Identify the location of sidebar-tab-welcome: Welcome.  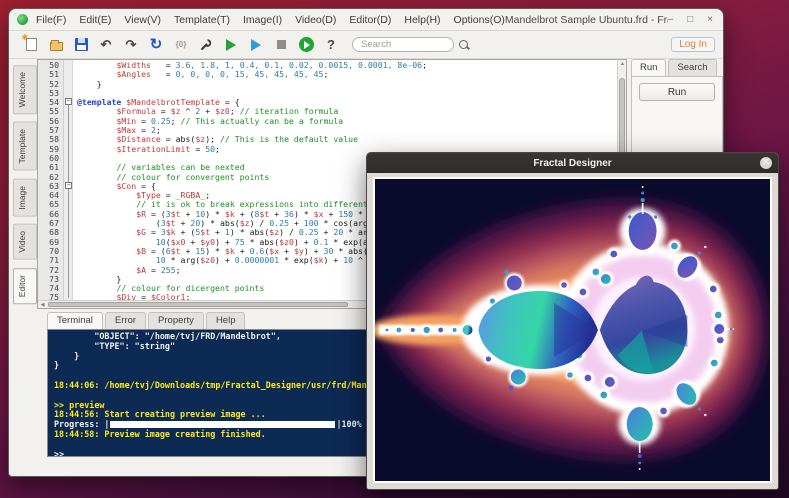
(25, 90).